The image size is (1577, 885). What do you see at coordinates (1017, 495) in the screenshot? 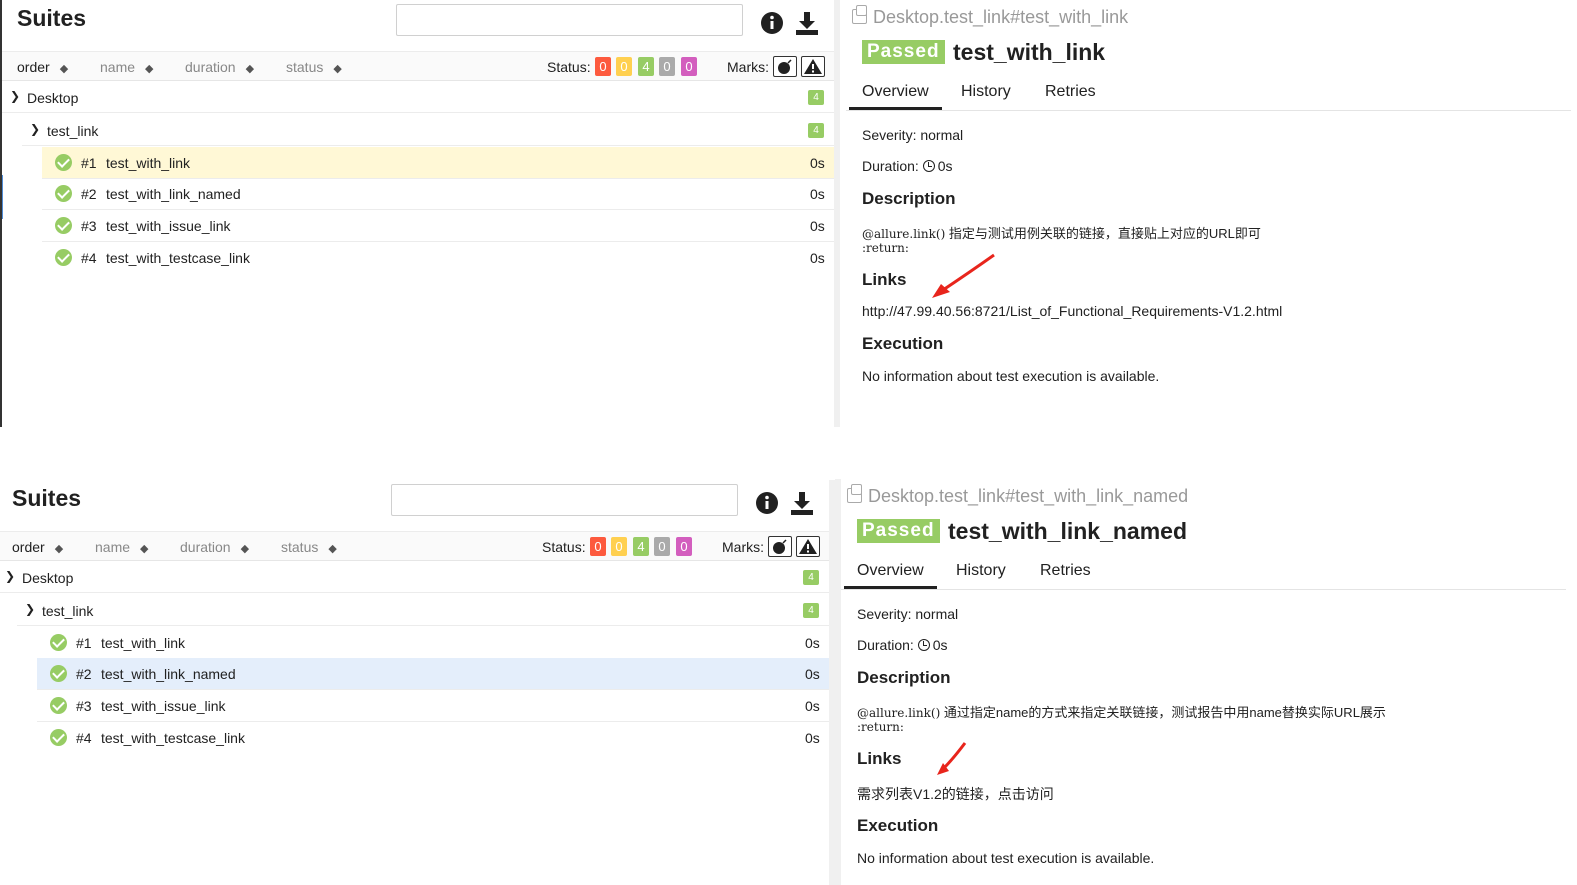
I see `breadcrumb: Desktop.test_link#test_with_link_named` at bounding box center [1017, 495].